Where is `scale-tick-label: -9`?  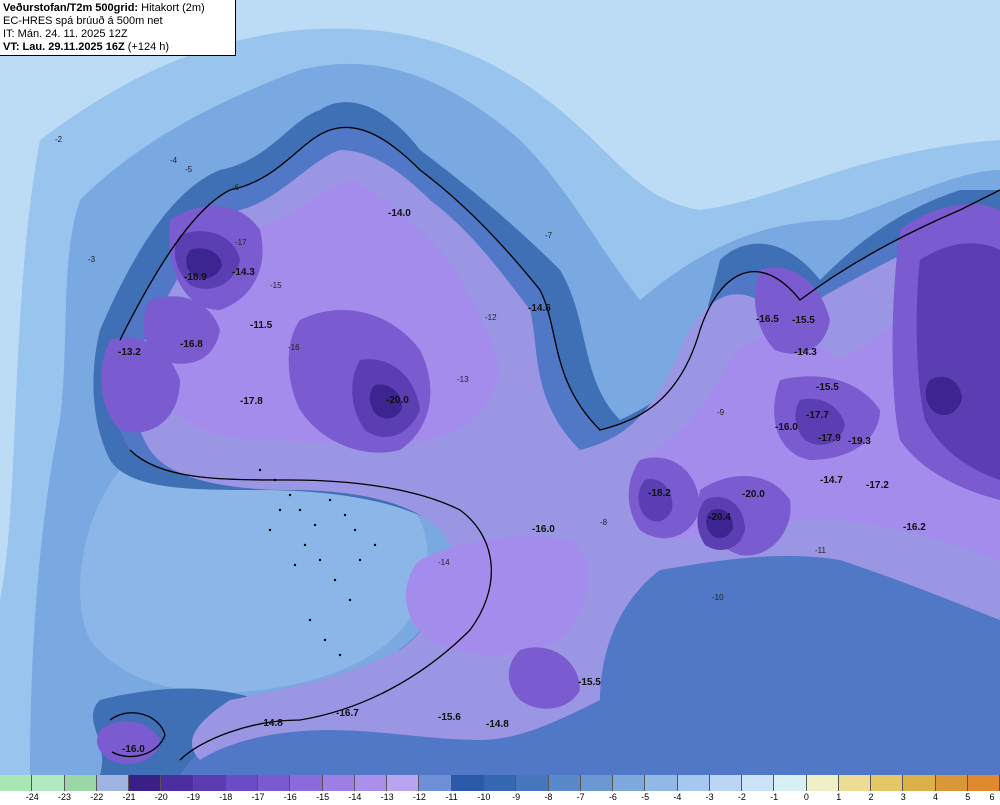
scale-tick-label: -9 is located at coordinates (516, 797).